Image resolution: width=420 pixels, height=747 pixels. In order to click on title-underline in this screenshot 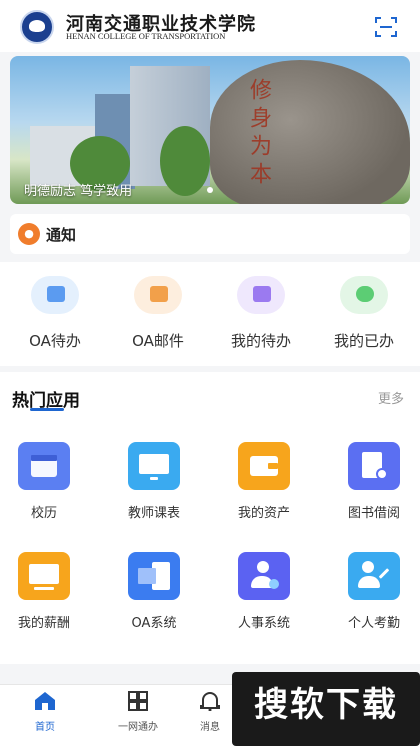, I will do `click(47, 409)`.